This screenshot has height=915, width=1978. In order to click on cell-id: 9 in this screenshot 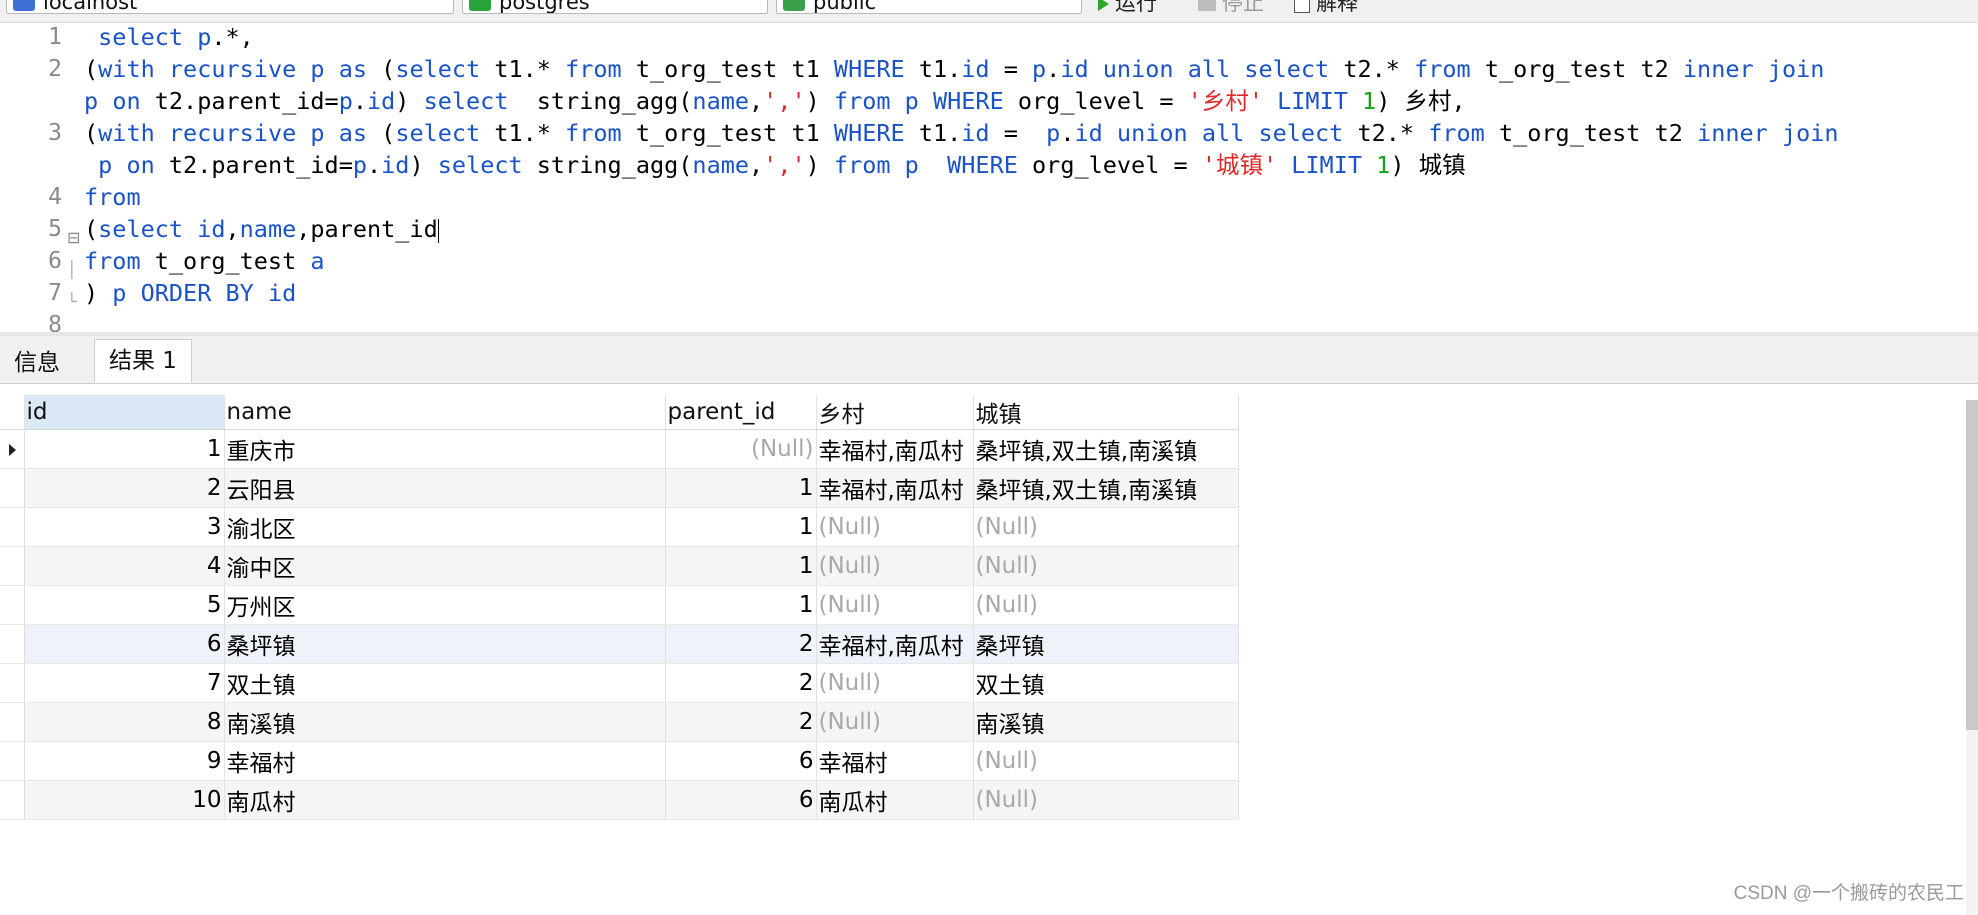, I will do `click(124, 761)`.